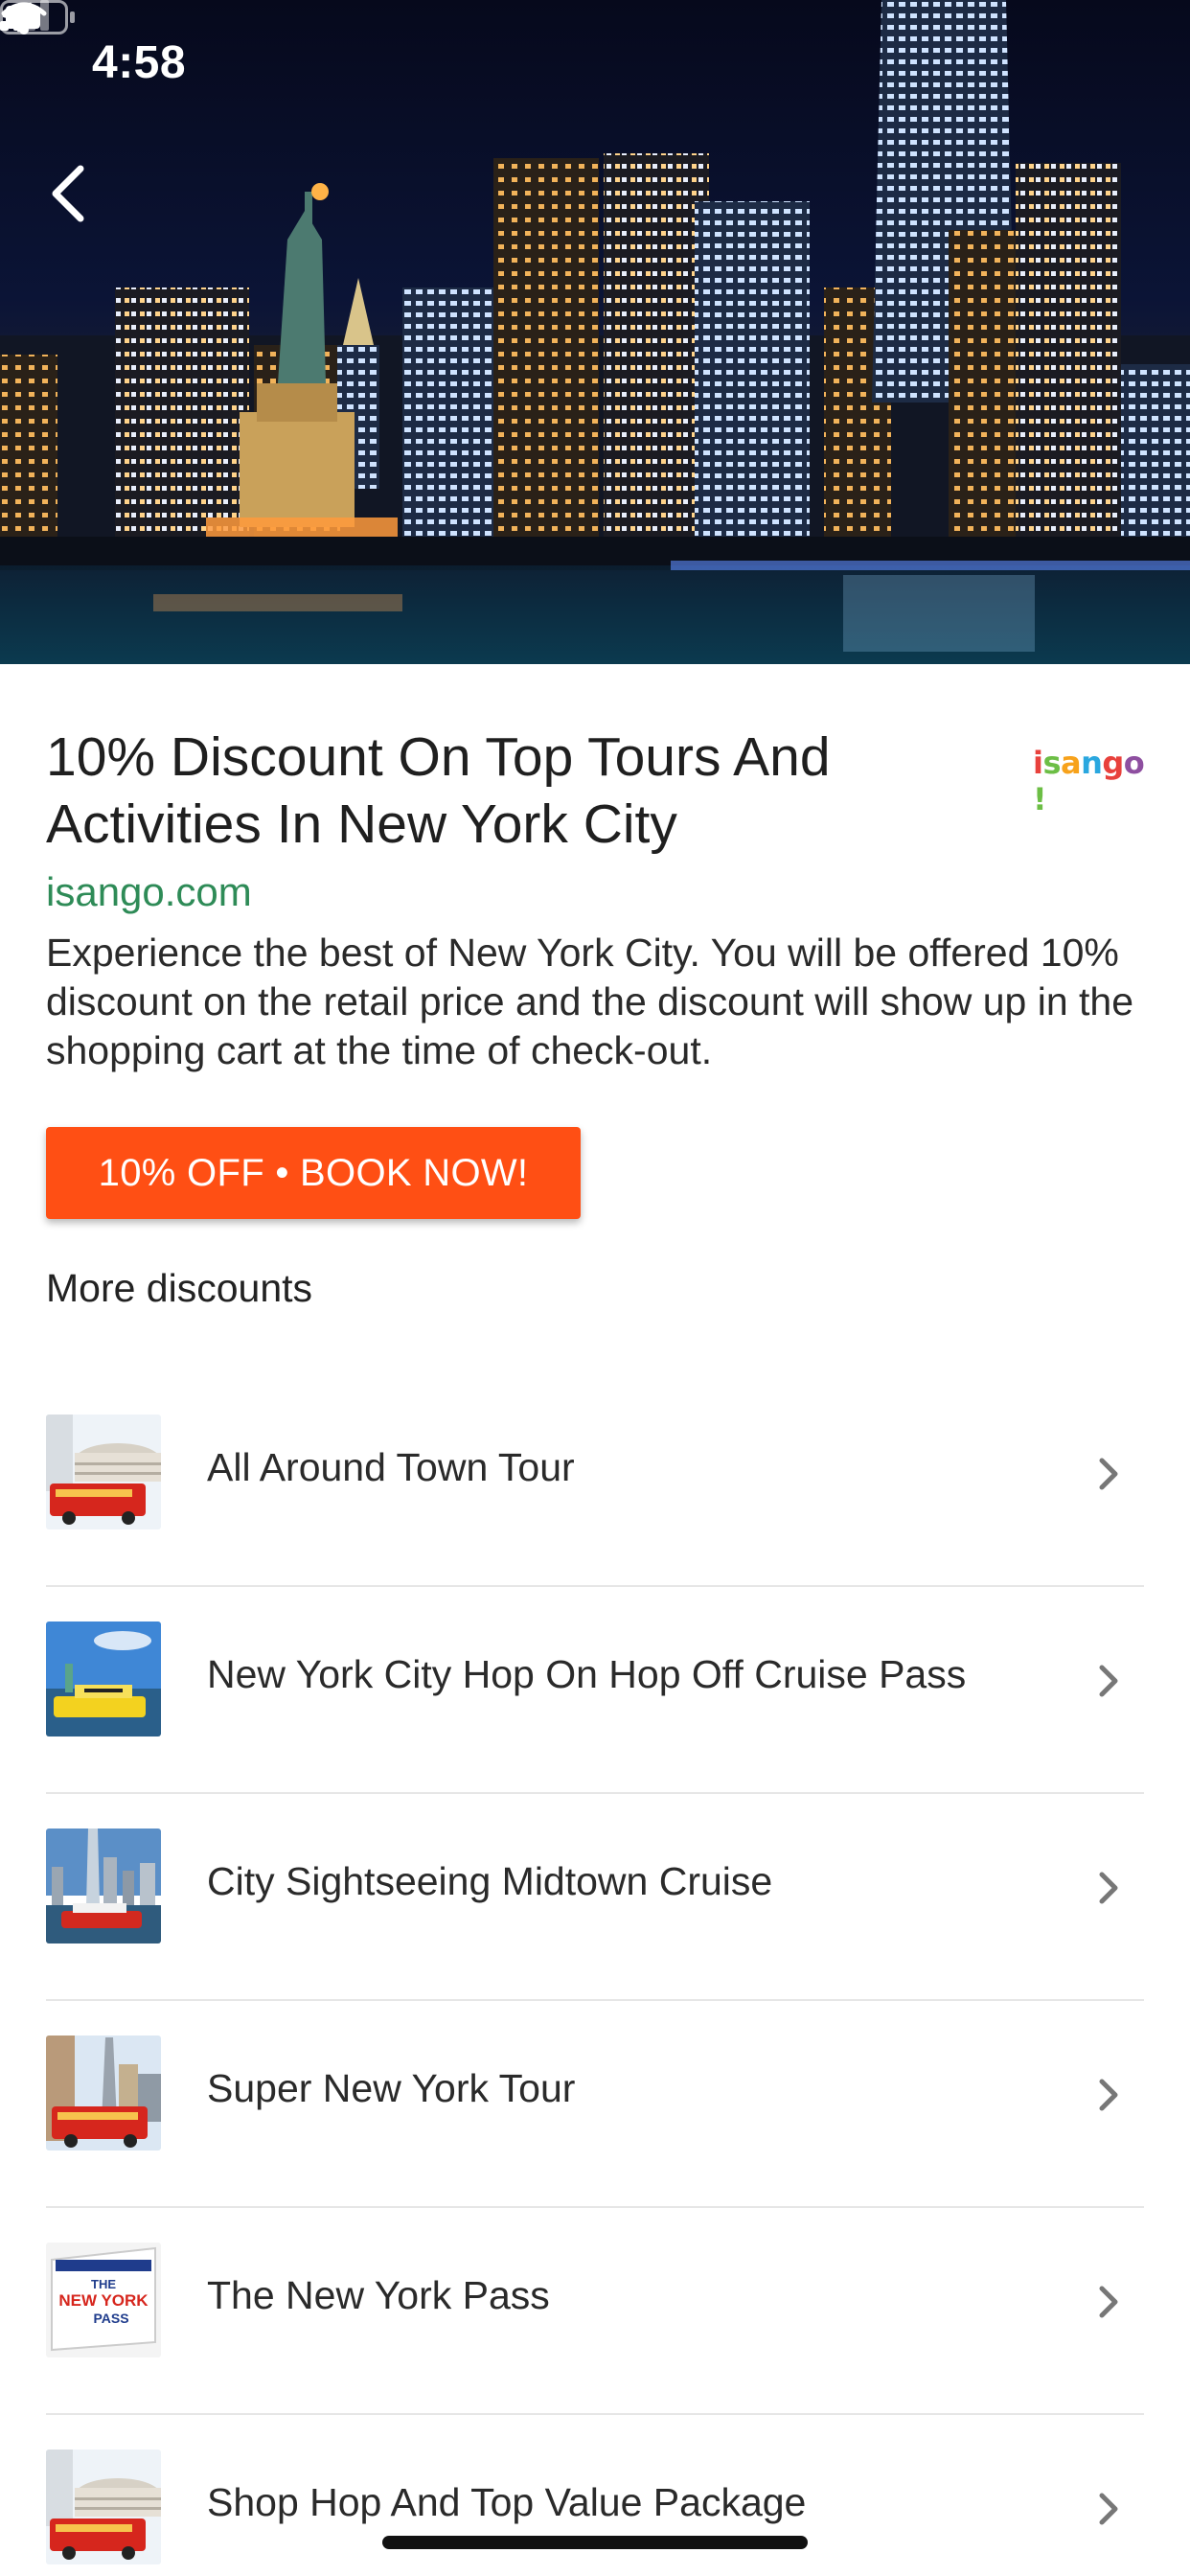 Image resolution: width=1190 pixels, height=2576 pixels. I want to click on logo-letter: o, so click(1134, 763).